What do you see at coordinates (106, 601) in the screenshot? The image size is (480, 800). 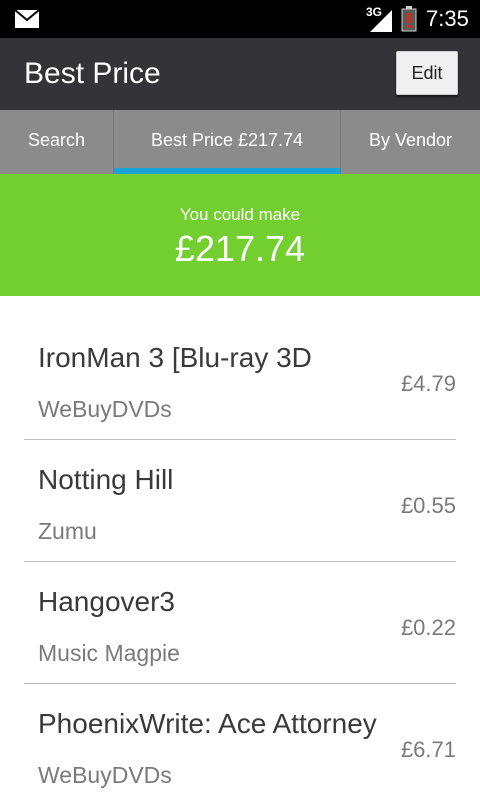 I see `item-name: Hangover3` at bounding box center [106, 601].